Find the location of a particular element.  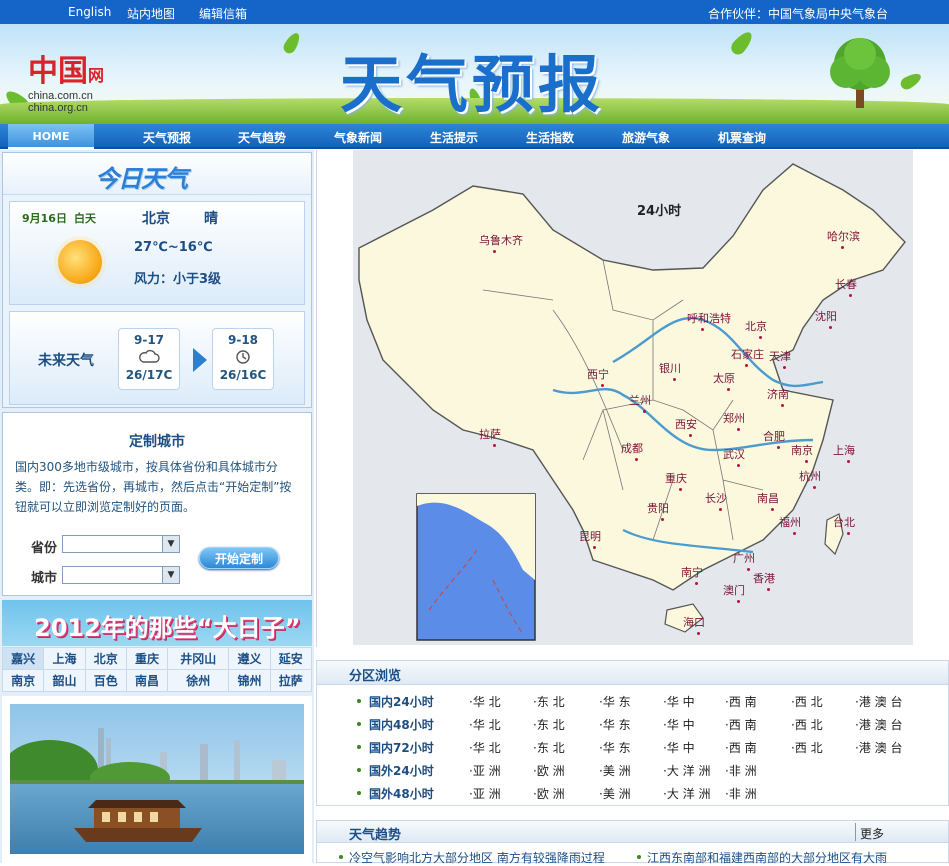

map-city-label: 昆明 is located at coordinates (590, 536).